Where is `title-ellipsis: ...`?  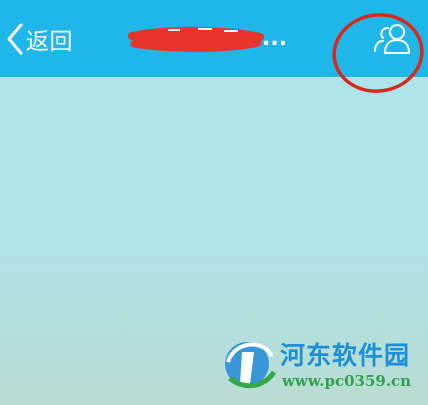
title-ellipsis: ... is located at coordinates (275, 38).